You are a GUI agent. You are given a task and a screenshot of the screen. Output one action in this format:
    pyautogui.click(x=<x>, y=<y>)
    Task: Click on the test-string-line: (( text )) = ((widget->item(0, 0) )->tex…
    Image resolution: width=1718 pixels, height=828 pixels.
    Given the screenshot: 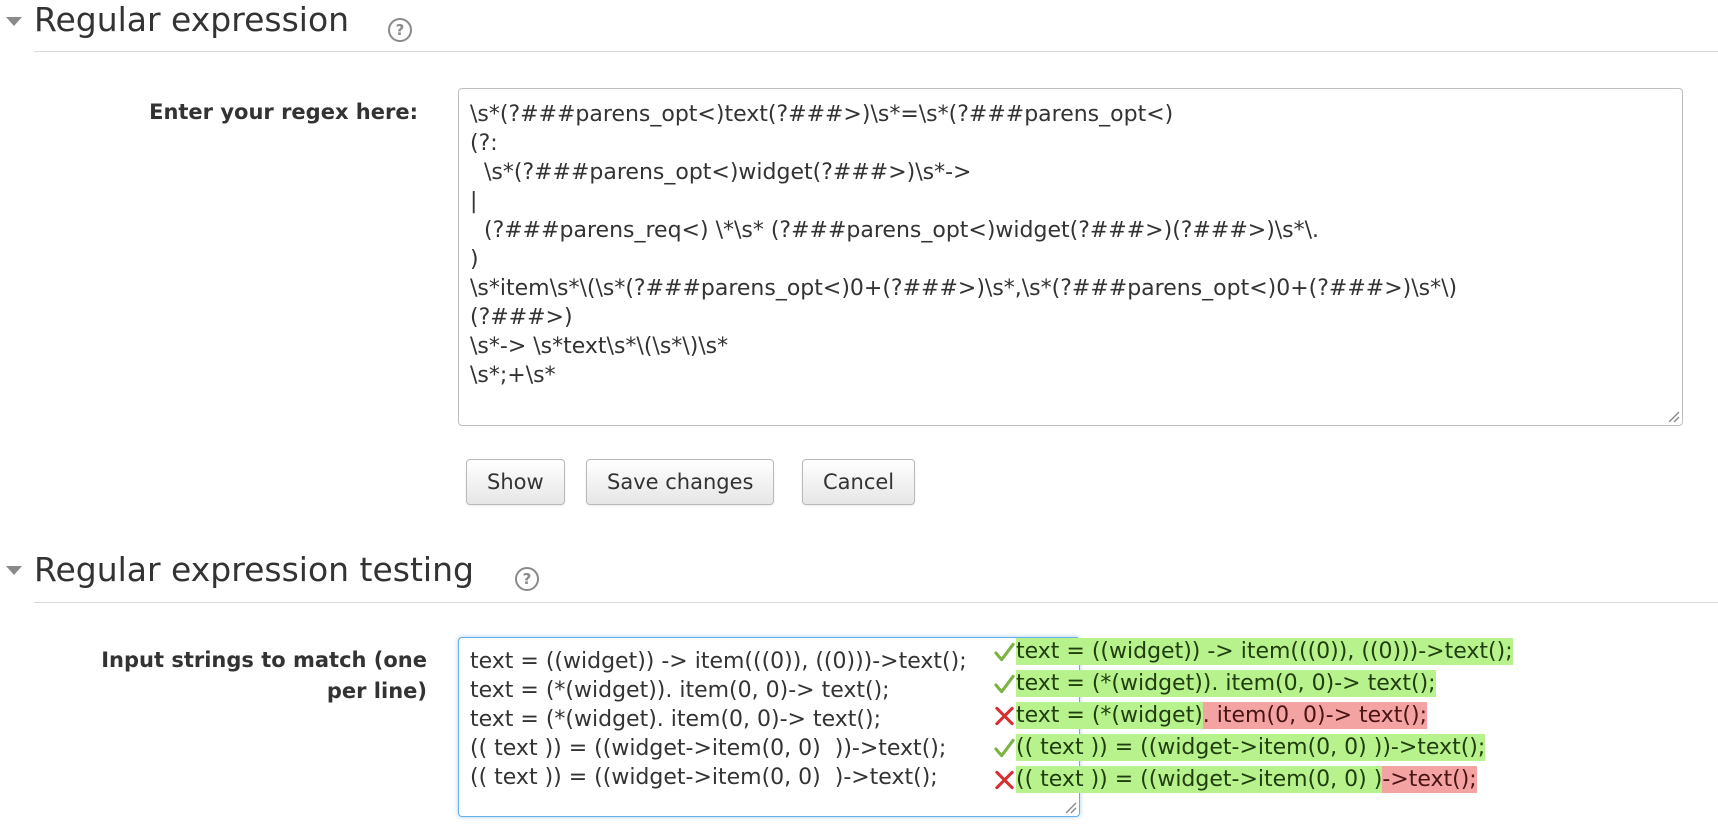 What is the action you would take?
    pyautogui.click(x=704, y=777)
    